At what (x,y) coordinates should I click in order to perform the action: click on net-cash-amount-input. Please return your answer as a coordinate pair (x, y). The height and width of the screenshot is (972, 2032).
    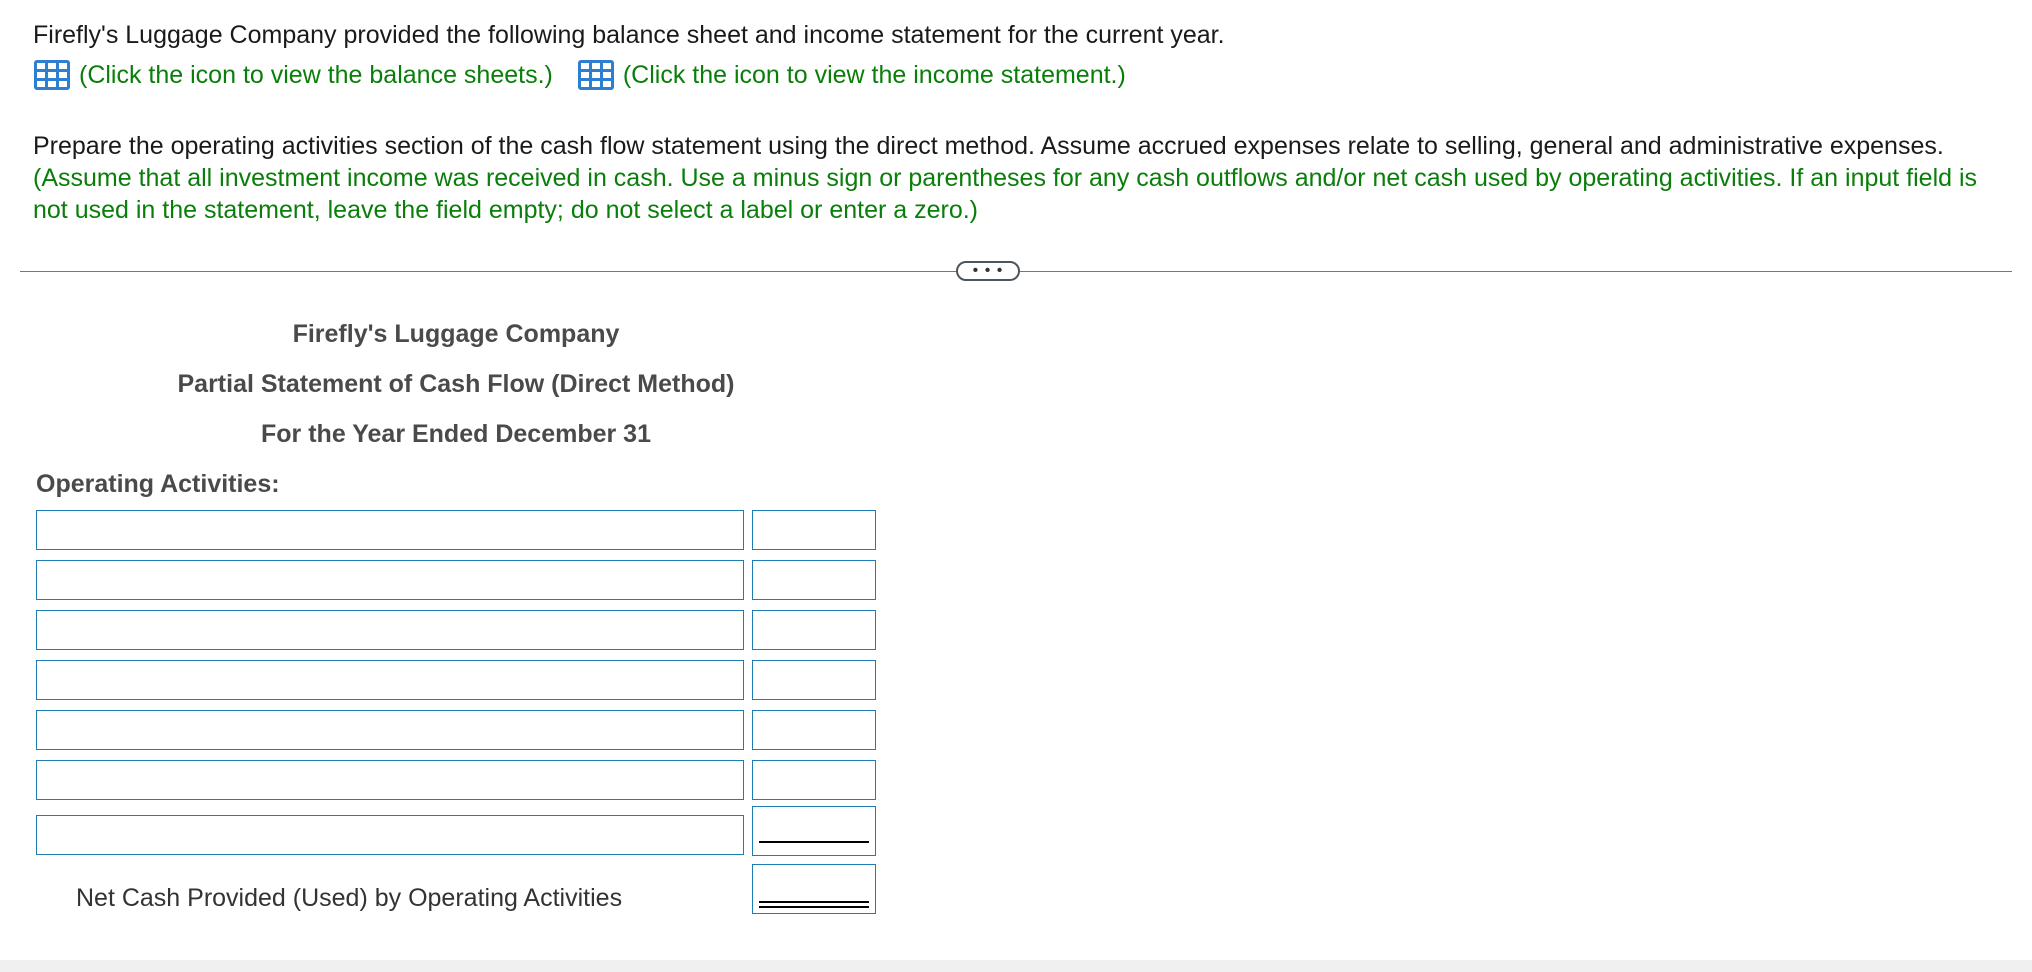
    Looking at the image, I should click on (814, 889).